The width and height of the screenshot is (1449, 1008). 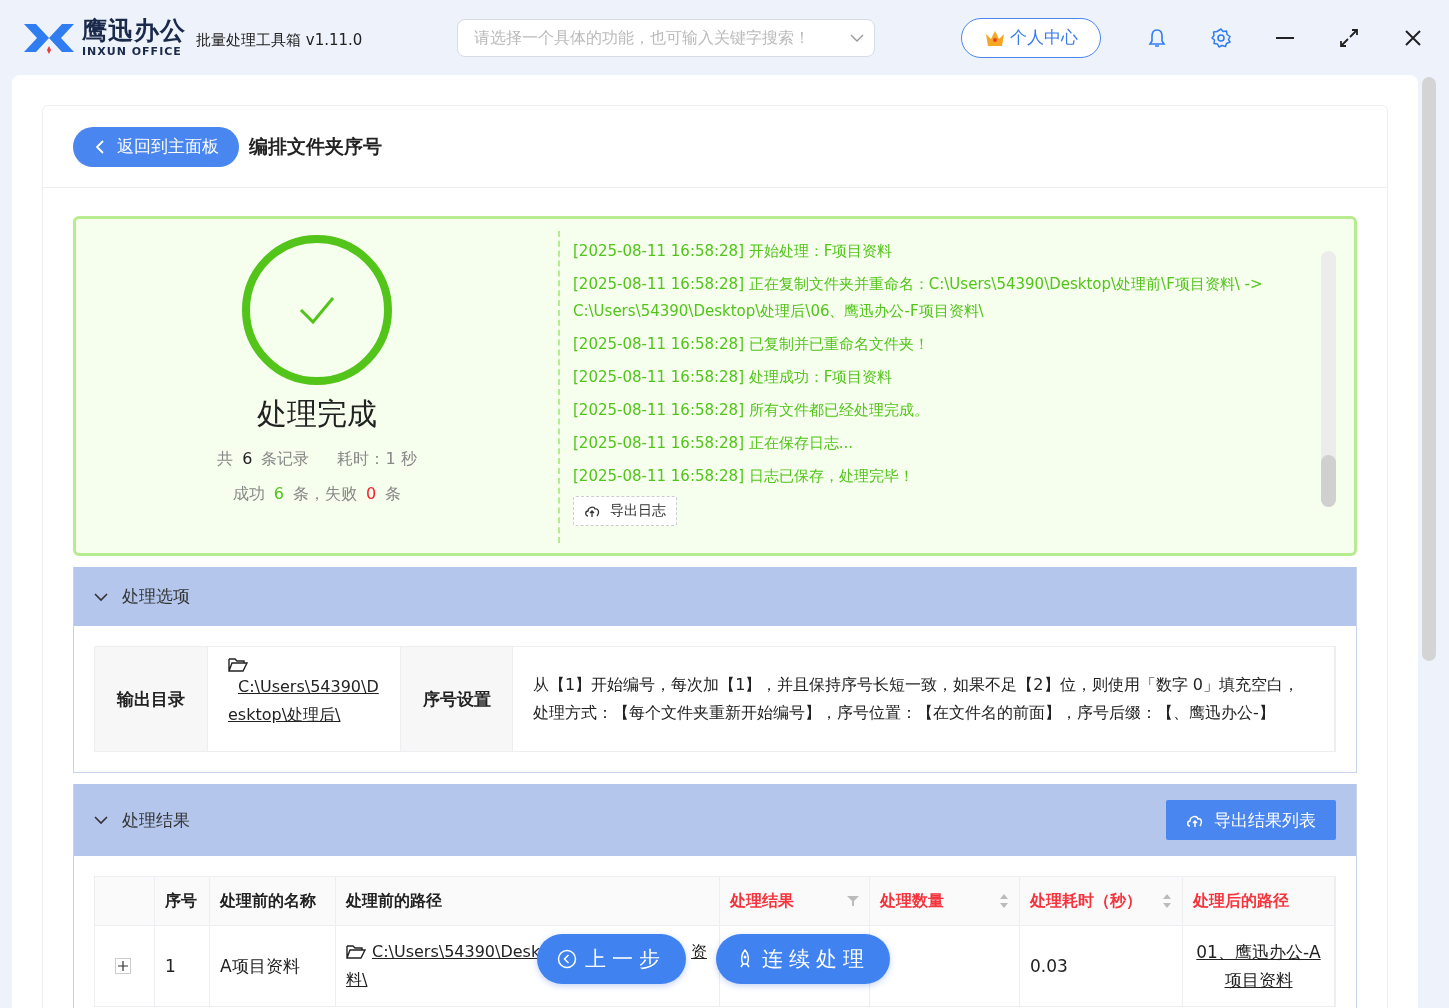 What do you see at coordinates (317, 414) in the screenshot?
I see `status-title: 处理完成` at bounding box center [317, 414].